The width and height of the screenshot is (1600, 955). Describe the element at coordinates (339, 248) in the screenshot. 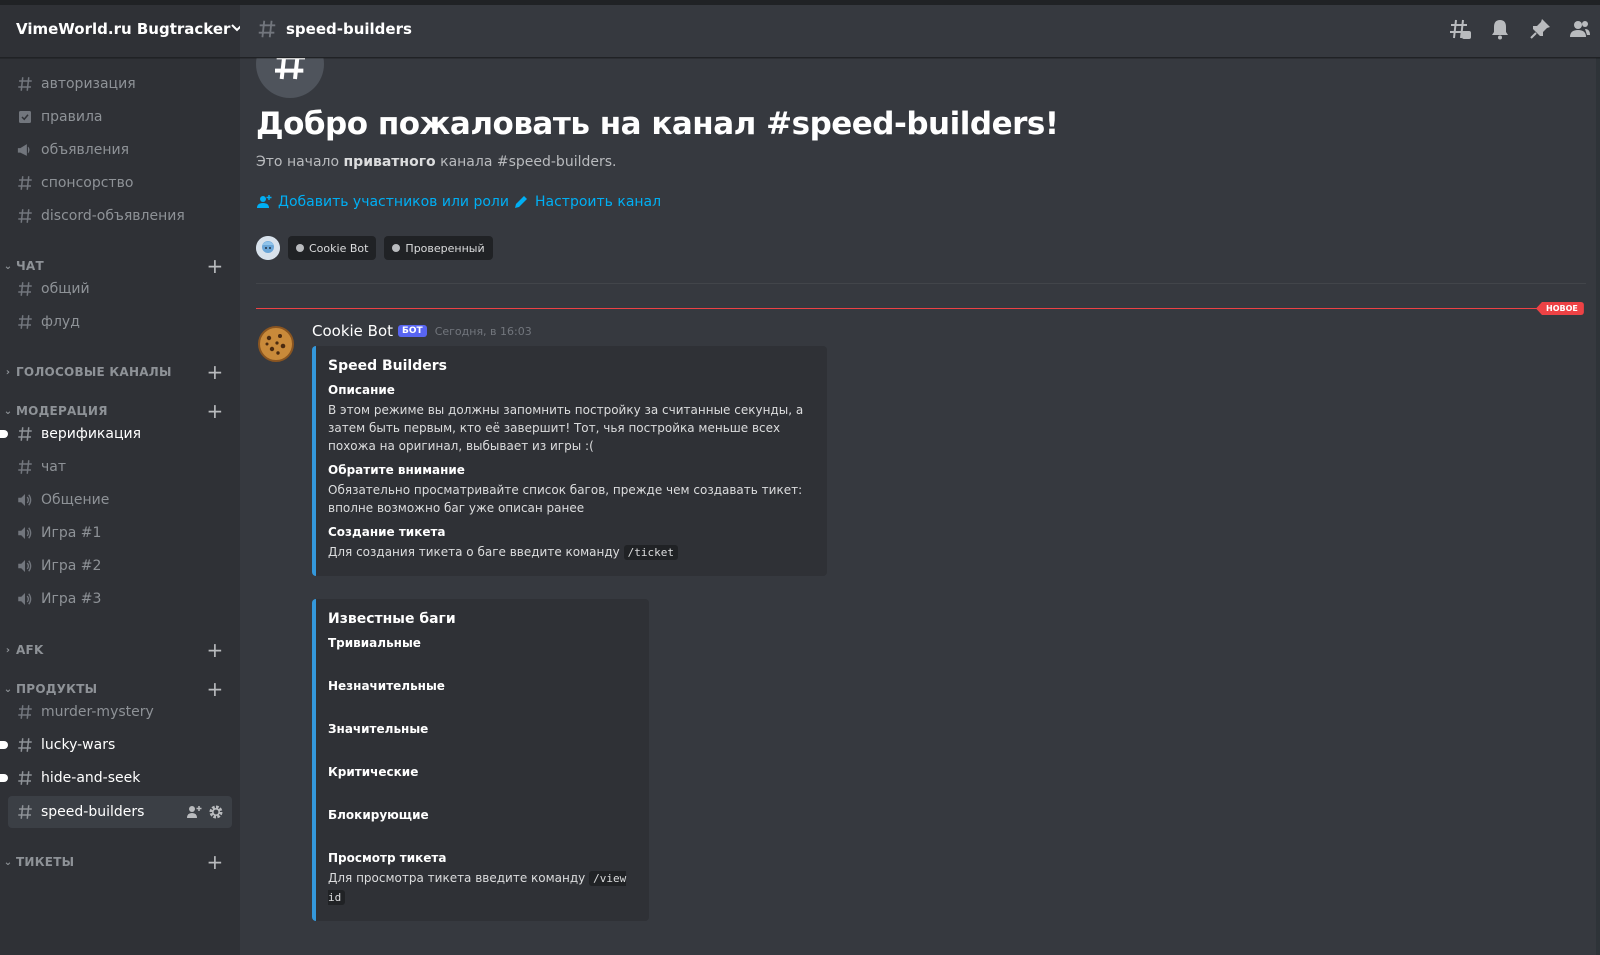

I see `role-label: Cookie Bot` at that location.